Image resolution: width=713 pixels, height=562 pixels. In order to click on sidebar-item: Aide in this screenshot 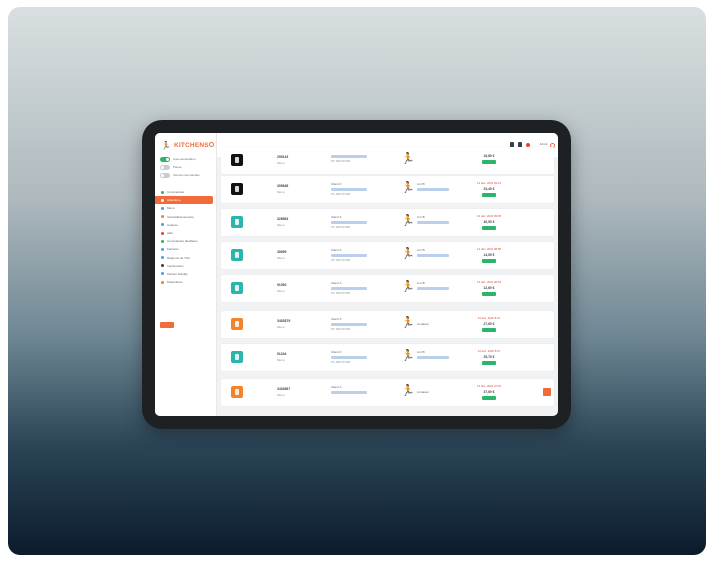, I will do `click(186, 233)`.